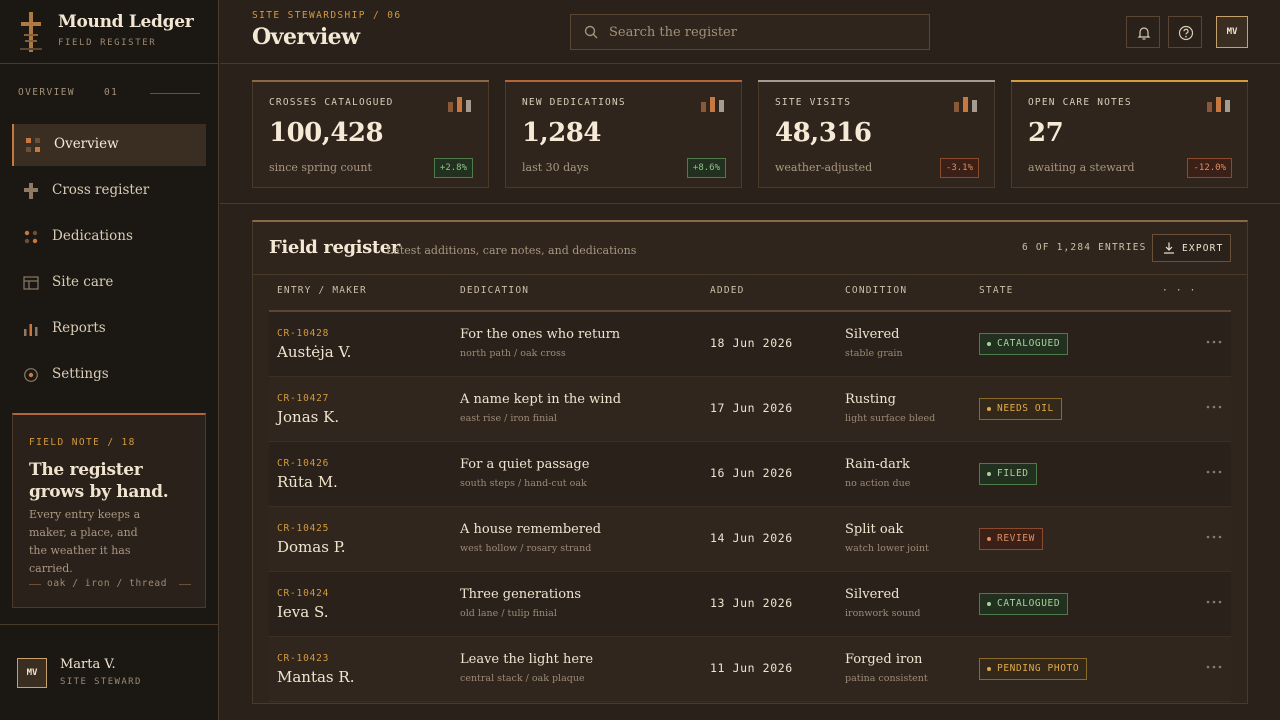 The width and height of the screenshot is (1280, 720). I want to click on condition-note: stable grain, so click(874, 353).